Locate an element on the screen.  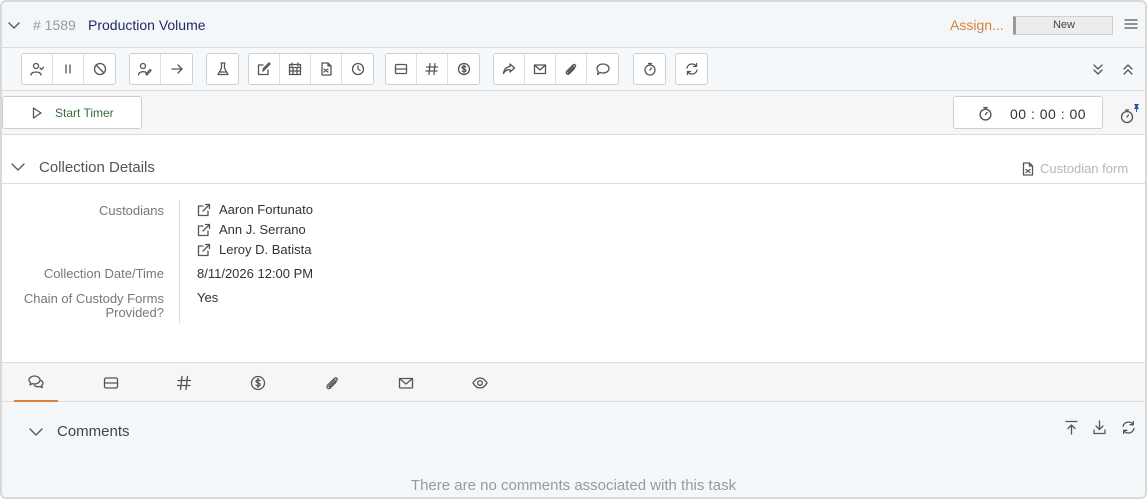
custodian-form-link: Custodian form is located at coordinates (1075, 168).